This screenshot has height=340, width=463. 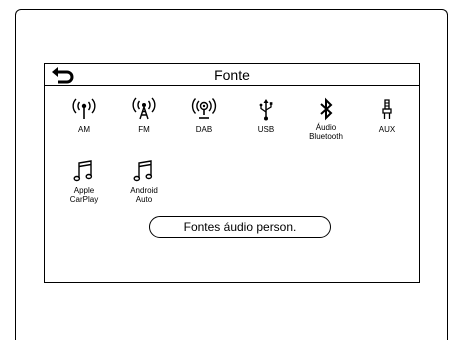 I want to click on source-label: AM, so click(x=84, y=129).